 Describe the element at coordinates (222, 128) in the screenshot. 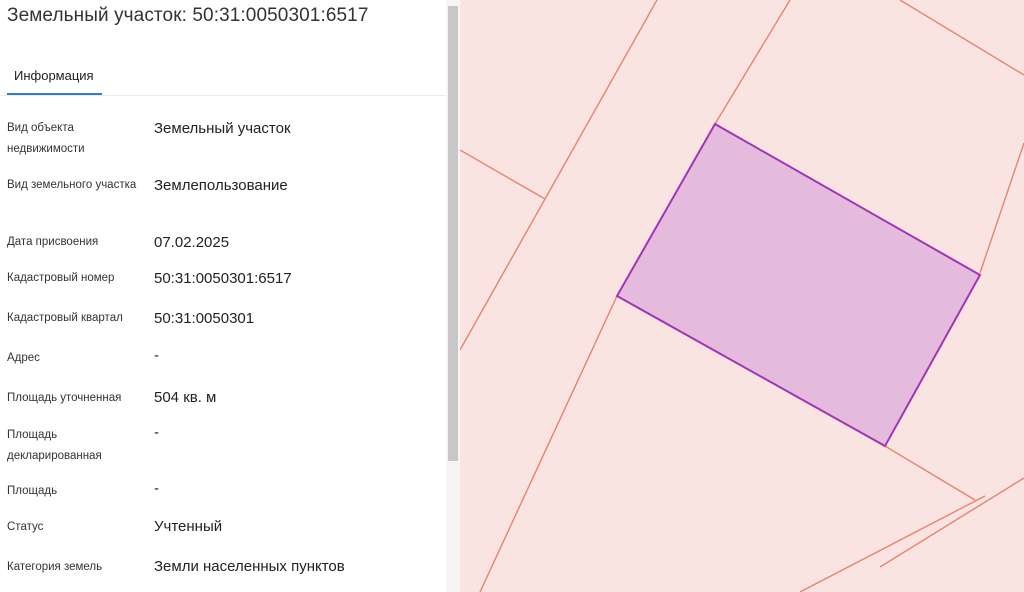

I see `property-value: Земельный участок` at that location.